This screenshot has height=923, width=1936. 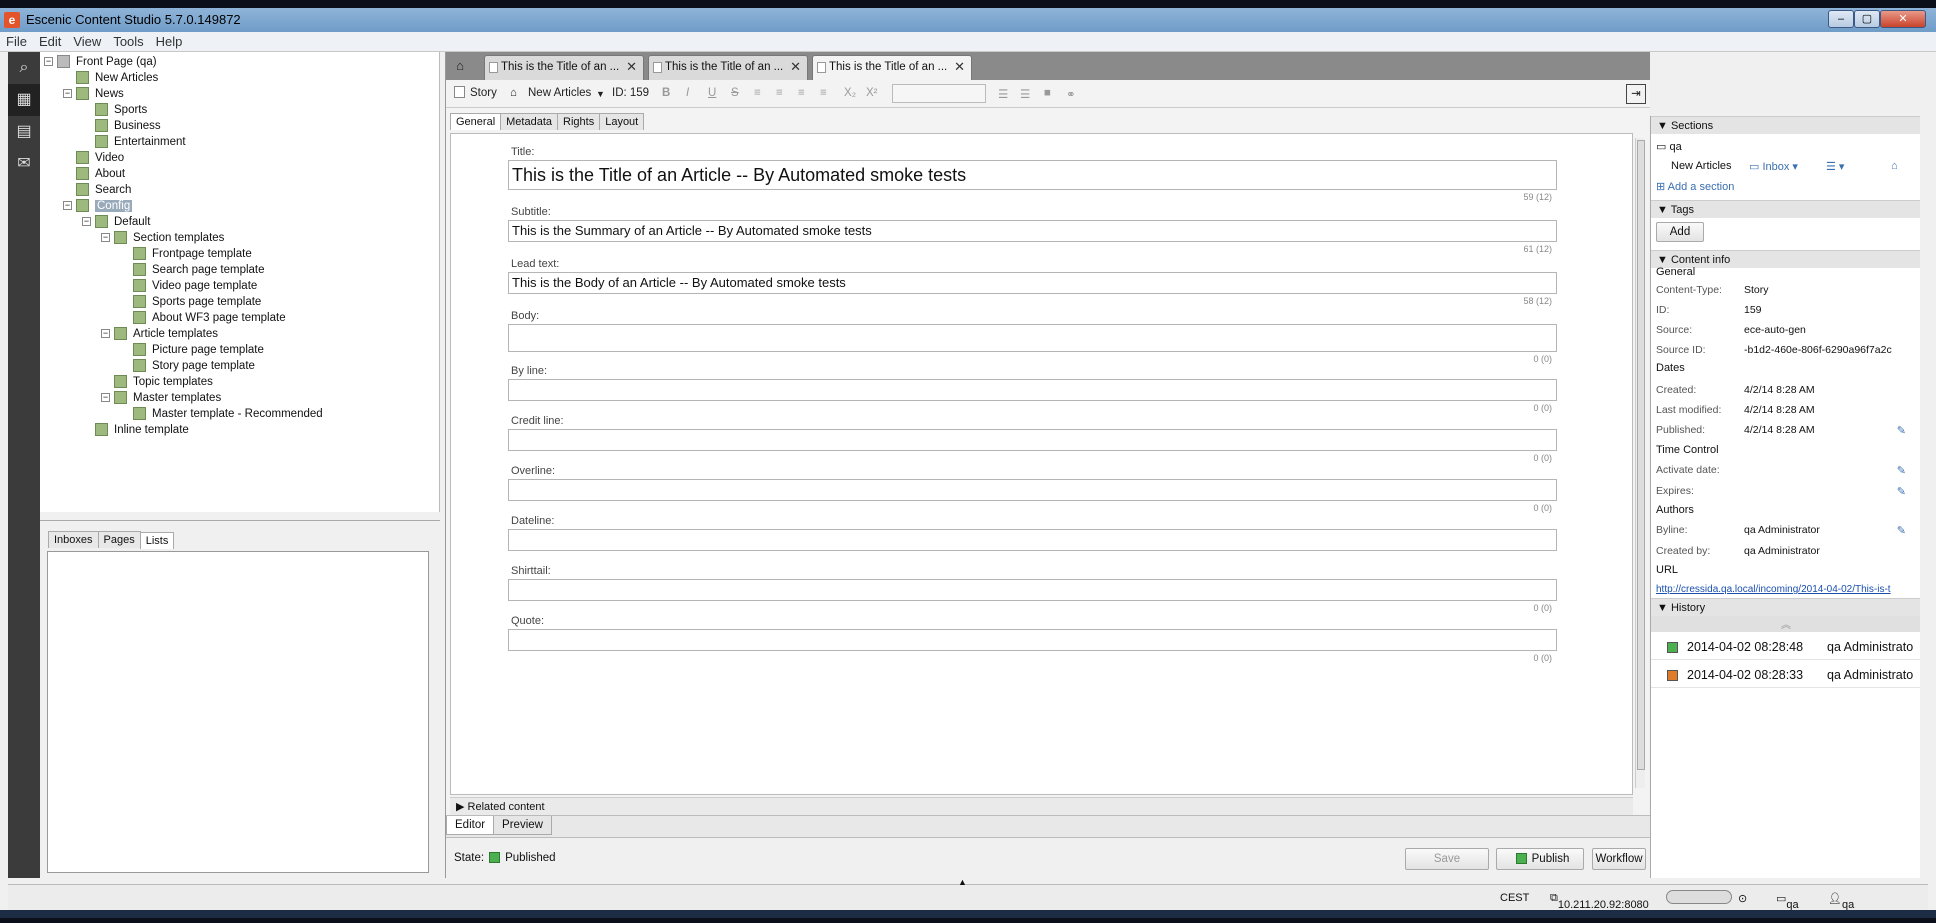 I want to click on tab-lists: Lists, so click(x=157, y=540).